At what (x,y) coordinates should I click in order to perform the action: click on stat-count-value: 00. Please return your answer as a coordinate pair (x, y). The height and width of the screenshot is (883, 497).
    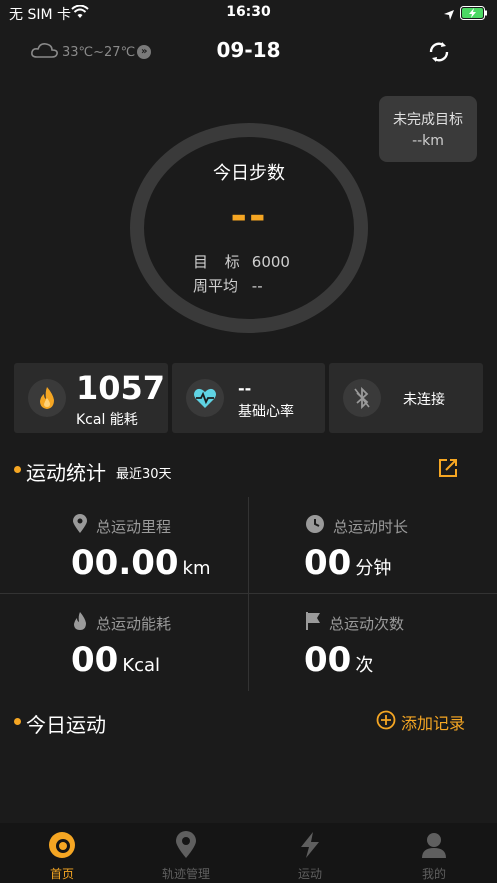
    Looking at the image, I should click on (328, 660).